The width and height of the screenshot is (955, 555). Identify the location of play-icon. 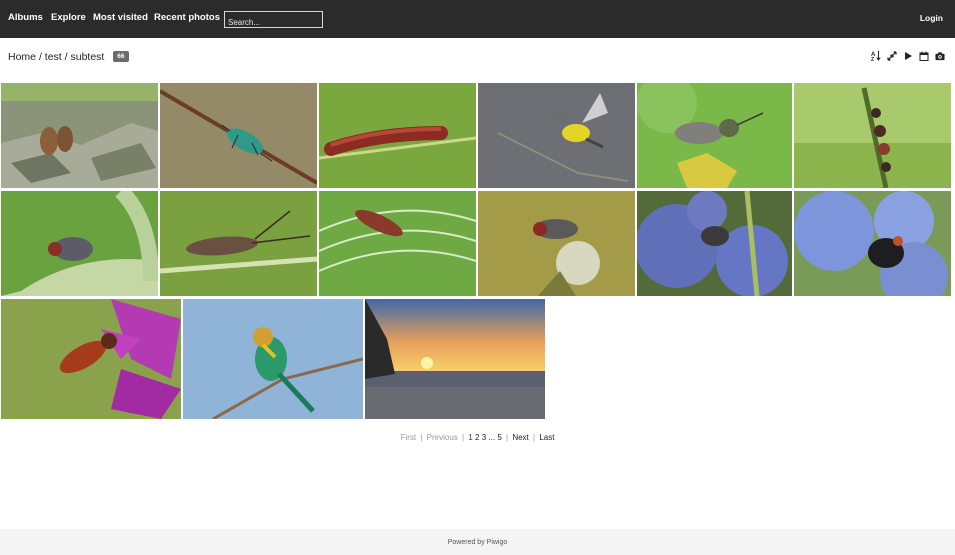
(908, 55).